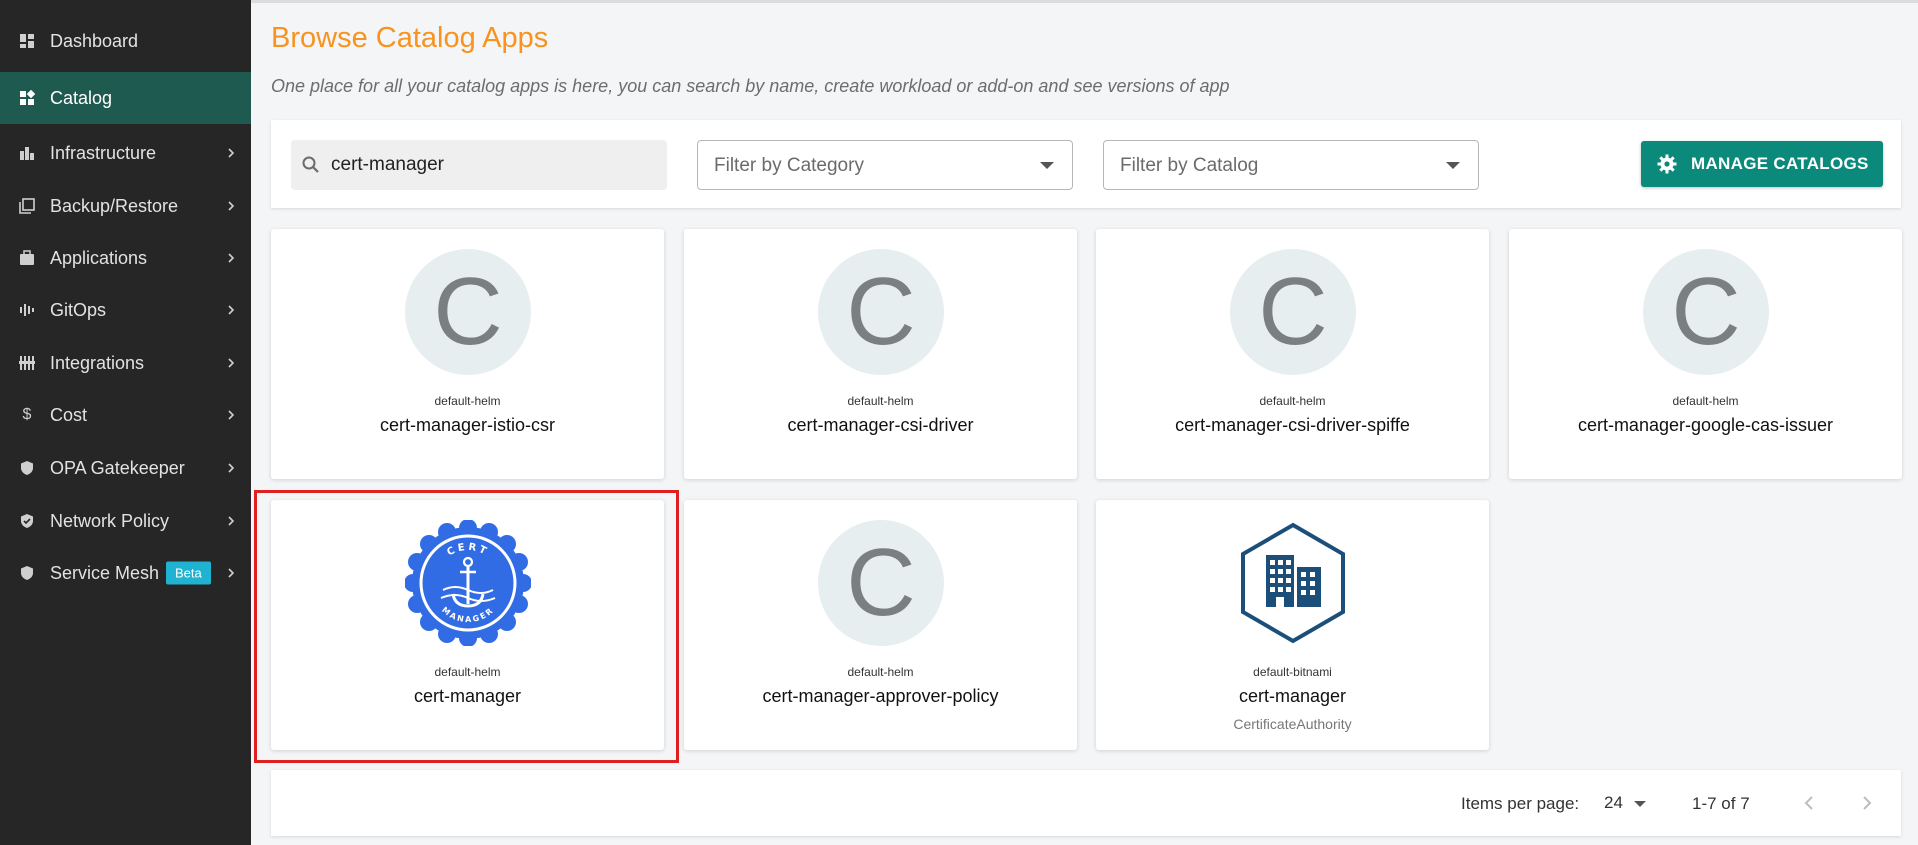 This screenshot has height=845, width=1918. What do you see at coordinates (27, 521) in the screenshot?
I see `shield-check-icon` at bounding box center [27, 521].